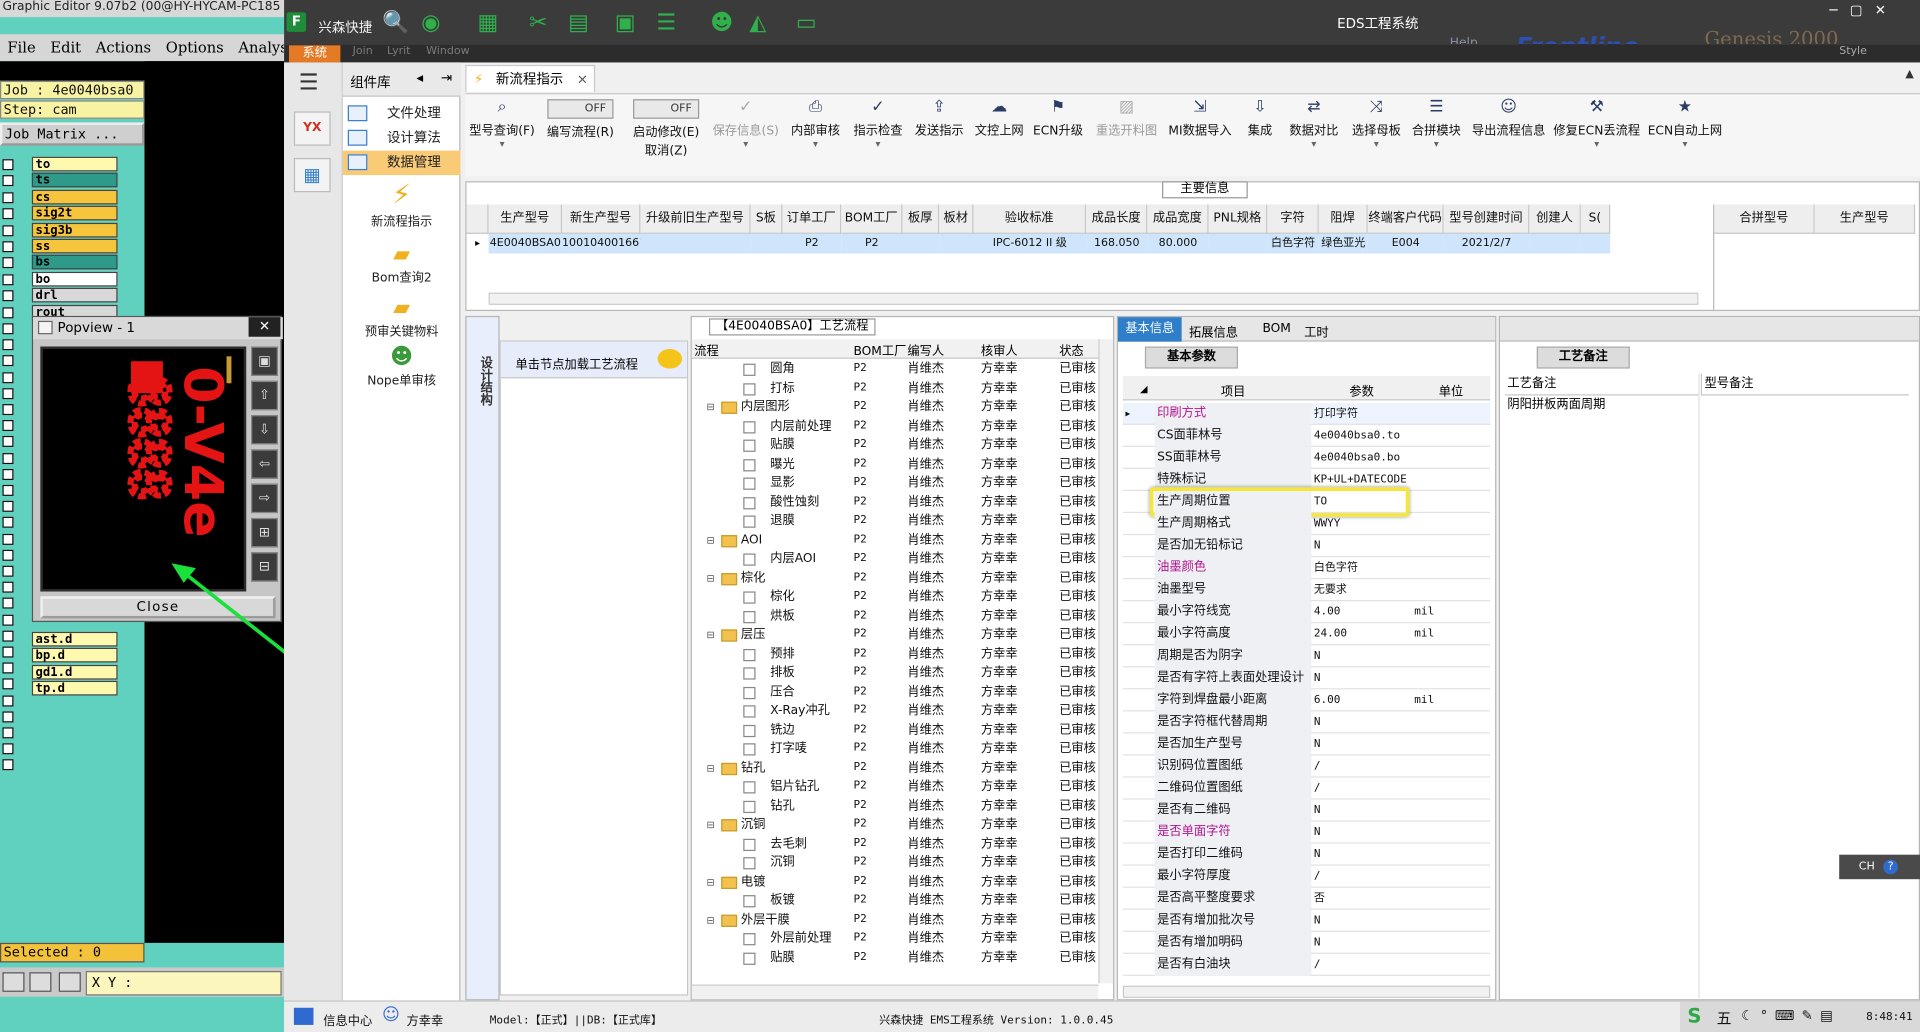 The image size is (1920, 1032). I want to click on grid-column-header: 字符, so click(1293, 219).